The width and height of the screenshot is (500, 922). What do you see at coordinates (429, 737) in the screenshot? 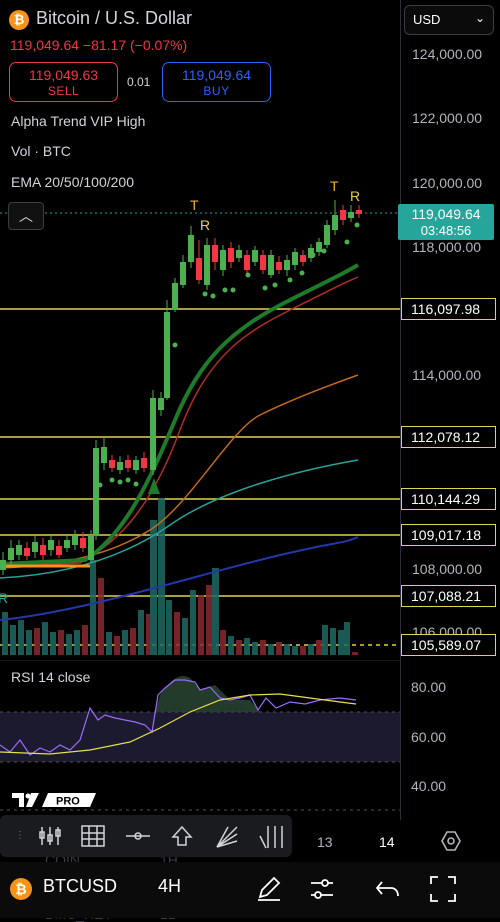
I see `rsi-tick: 60.00` at bounding box center [429, 737].